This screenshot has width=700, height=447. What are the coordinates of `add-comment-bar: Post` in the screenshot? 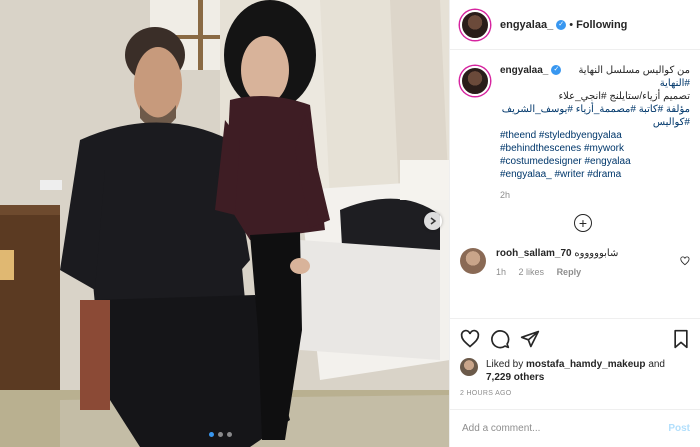 It's located at (575, 428).